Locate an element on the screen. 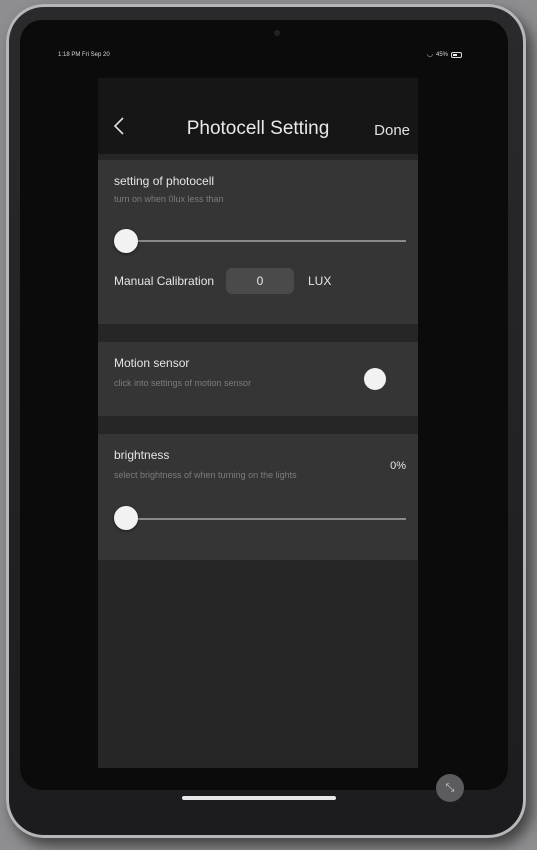  calibration-label: Manual Calibration is located at coordinates (164, 281).